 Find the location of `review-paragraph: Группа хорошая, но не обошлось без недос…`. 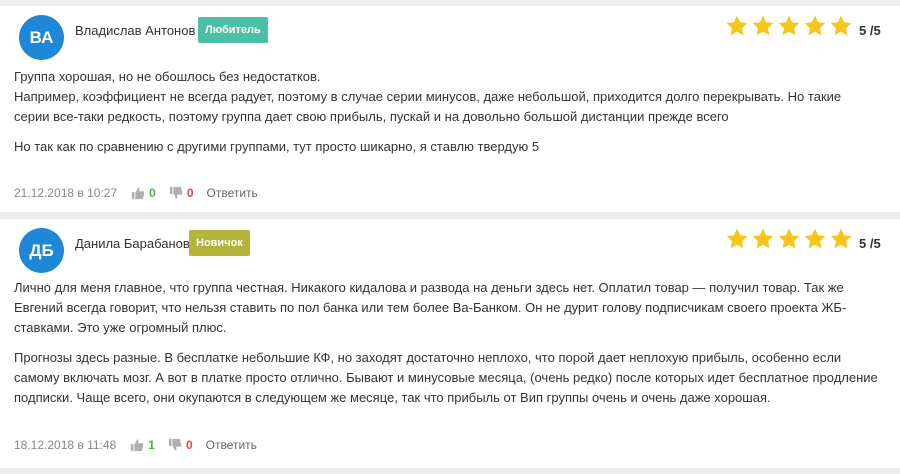

review-paragraph: Группа хорошая, но не обошлось без недос… is located at coordinates (428, 96).